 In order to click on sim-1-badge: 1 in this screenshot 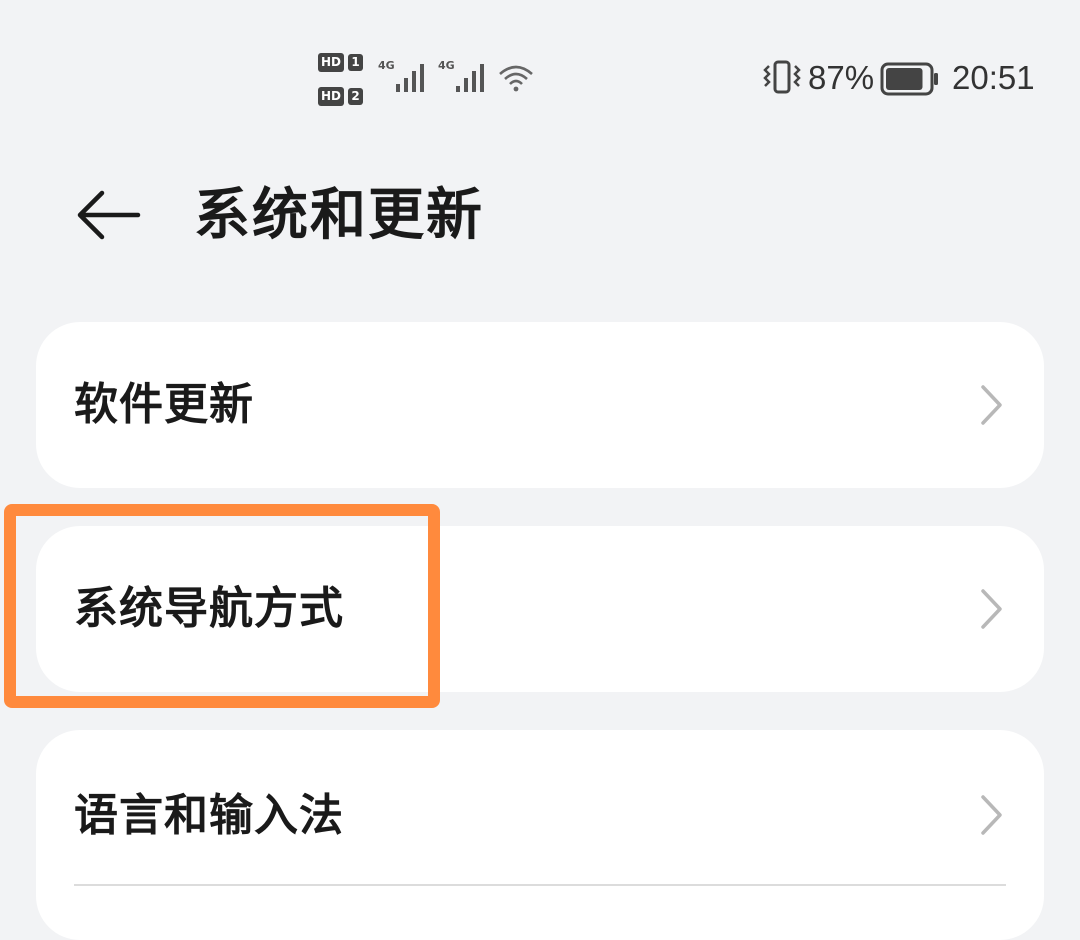, I will do `click(356, 62)`.